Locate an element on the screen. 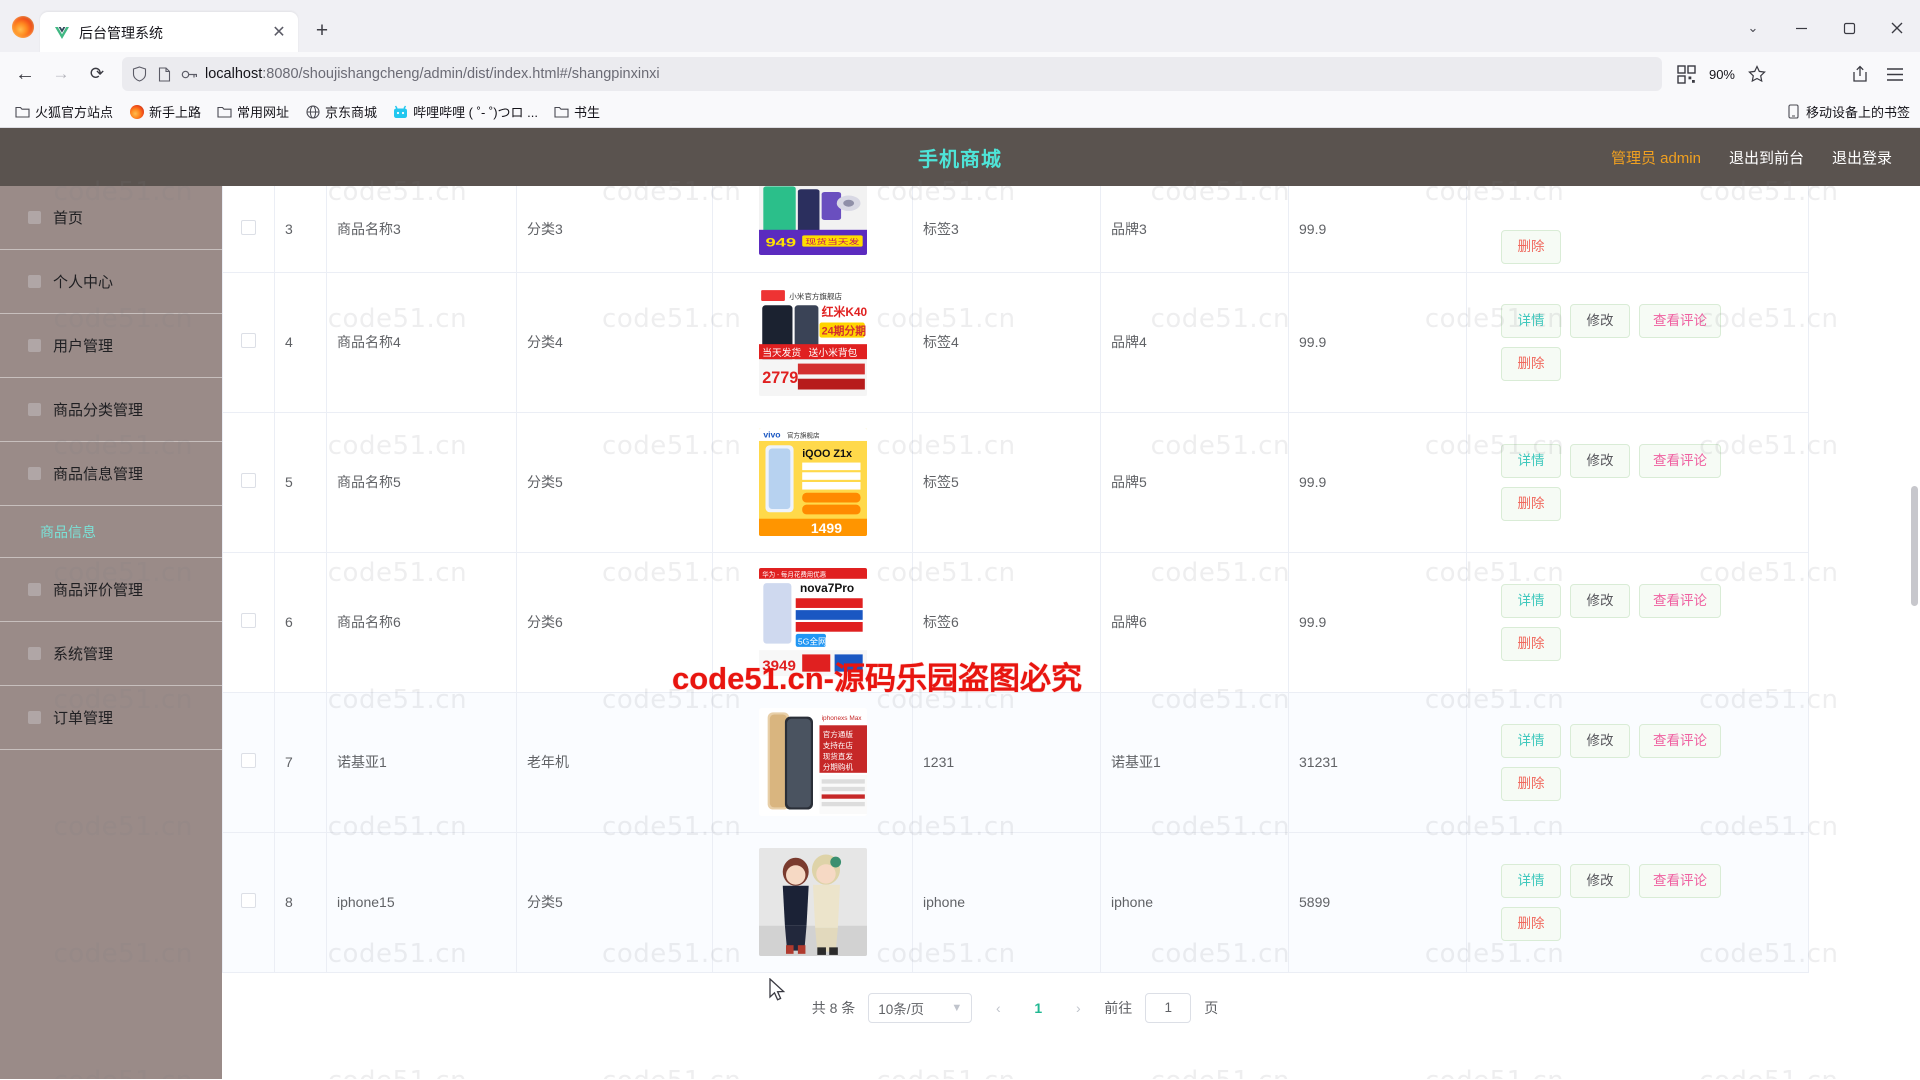 Image resolution: width=1920 pixels, height=1080 pixels. table-row: 8 iphone15 分类5 iphone iphone 5899 详情 修改 查看评论 删除 is located at coordinates (1015, 902).